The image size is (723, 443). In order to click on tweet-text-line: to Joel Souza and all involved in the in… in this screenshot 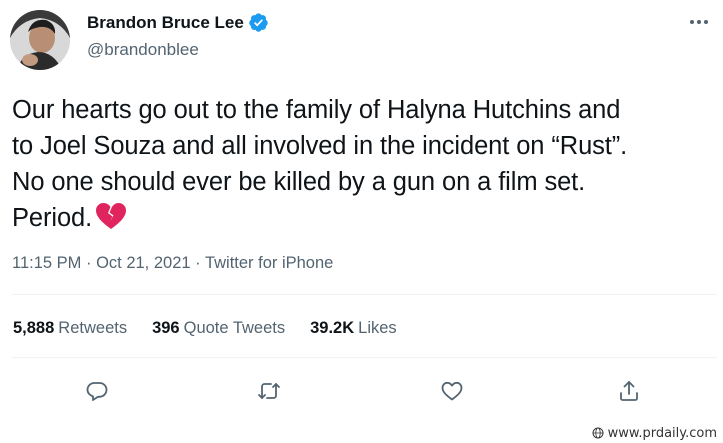, I will do `click(320, 146)`.